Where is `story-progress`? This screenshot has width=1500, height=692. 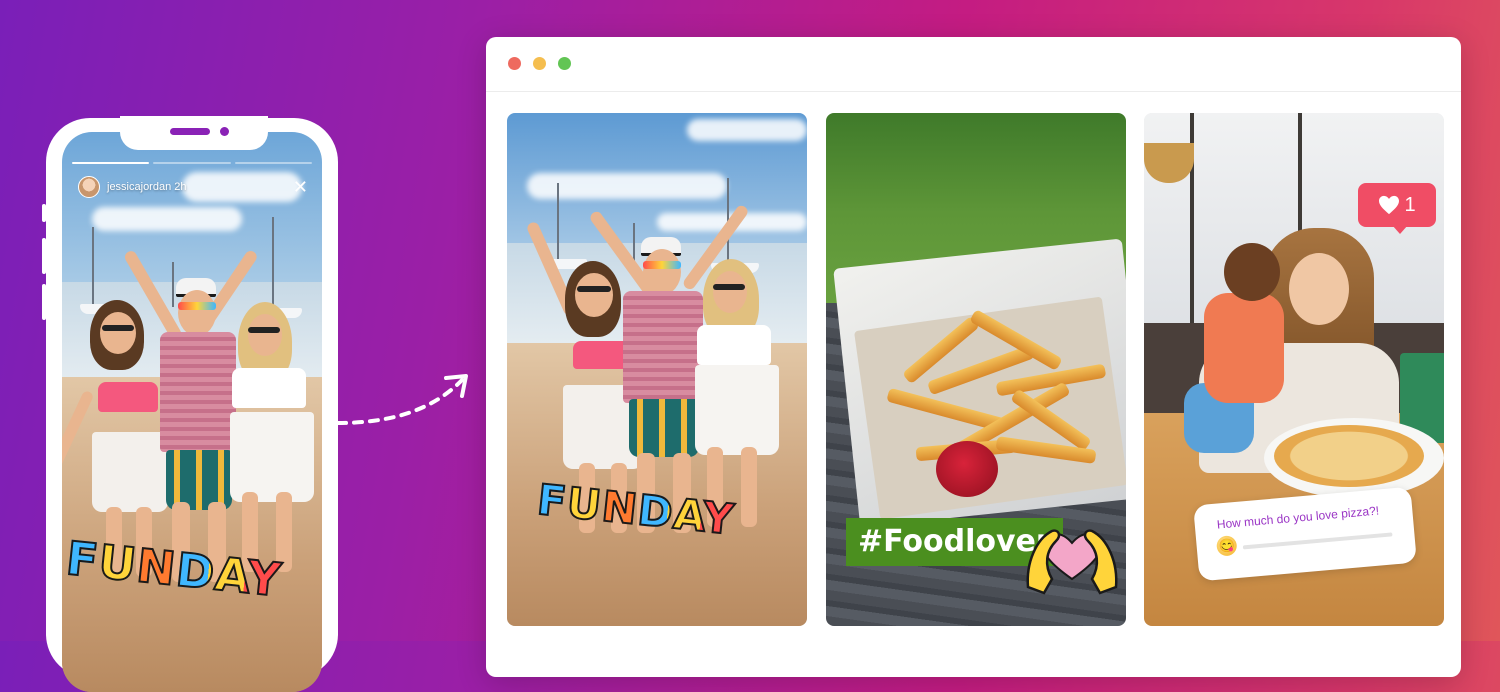 story-progress is located at coordinates (192, 163).